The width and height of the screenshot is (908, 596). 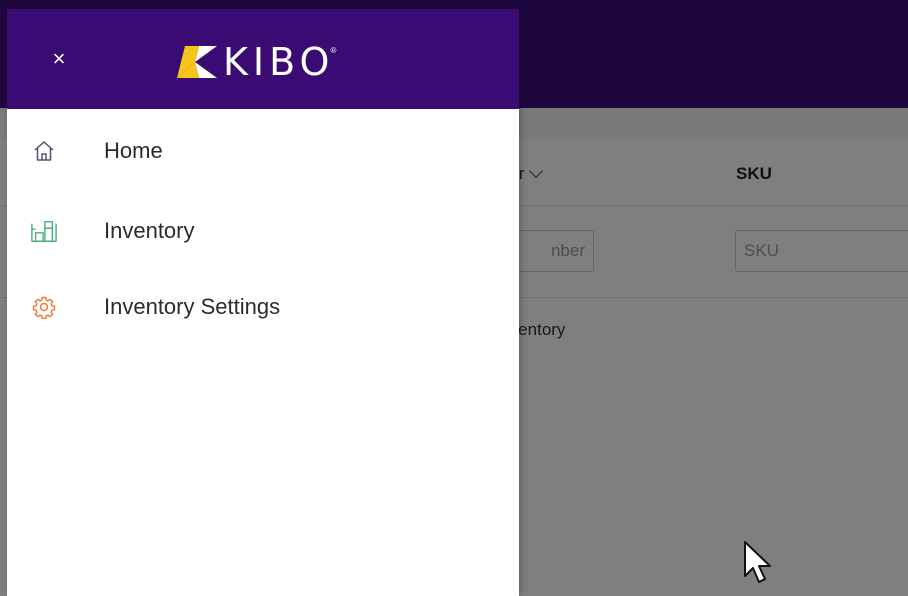 What do you see at coordinates (757, 562) in the screenshot?
I see `mouse-cursor-icon` at bounding box center [757, 562].